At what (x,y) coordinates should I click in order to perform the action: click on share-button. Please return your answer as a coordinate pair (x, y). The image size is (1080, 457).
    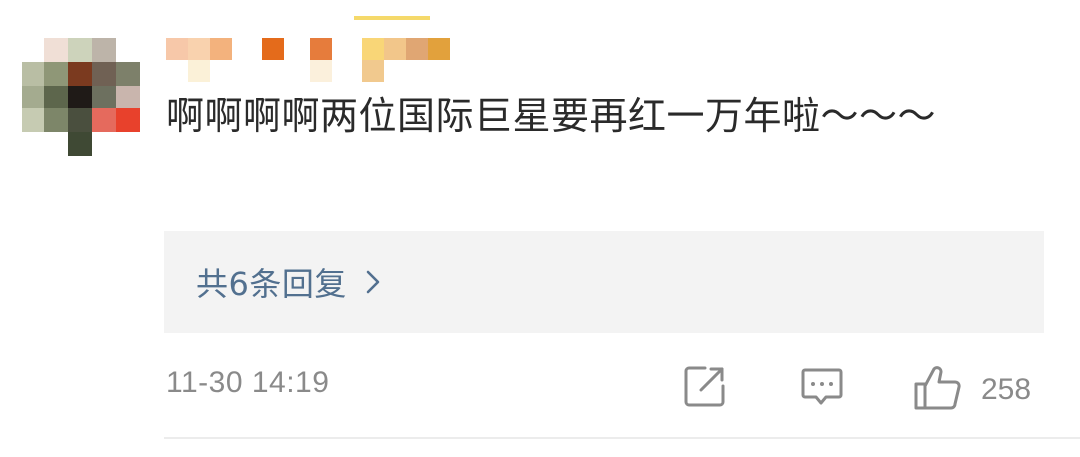
    Looking at the image, I should click on (705, 388).